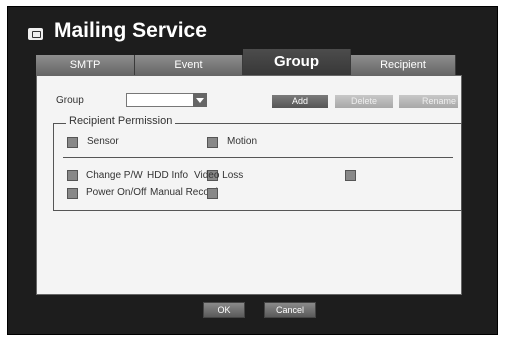  Describe the element at coordinates (85, 65) in the screenshot. I see `tab-smtp: SMTP` at that location.